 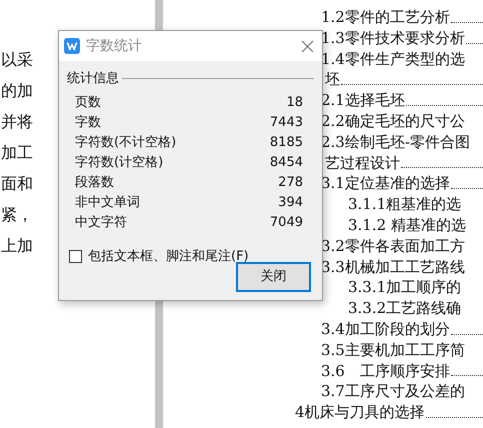 I want to click on group-label: 统计信息, so click(x=93, y=79).